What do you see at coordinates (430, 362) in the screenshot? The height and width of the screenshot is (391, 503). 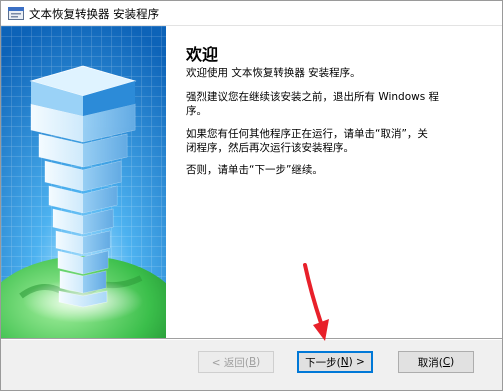 I see `cancel-button-label: 取消(` at bounding box center [430, 362].